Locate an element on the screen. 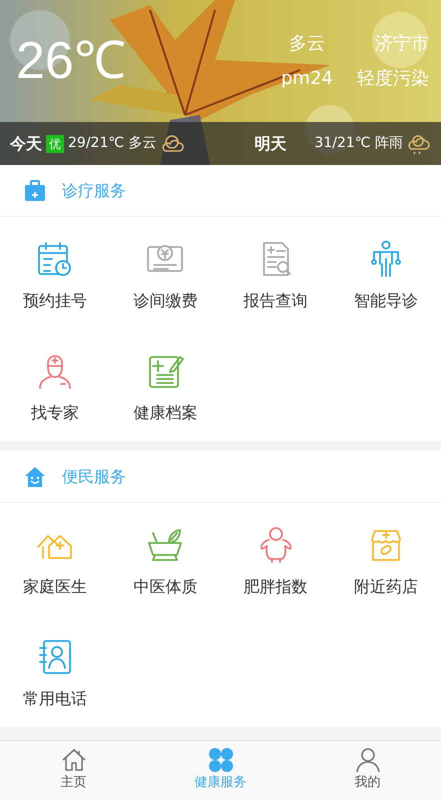 The width and height of the screenshot is (441, 800). service-label: 诊间缴费 is located at coordinates (165, 301).